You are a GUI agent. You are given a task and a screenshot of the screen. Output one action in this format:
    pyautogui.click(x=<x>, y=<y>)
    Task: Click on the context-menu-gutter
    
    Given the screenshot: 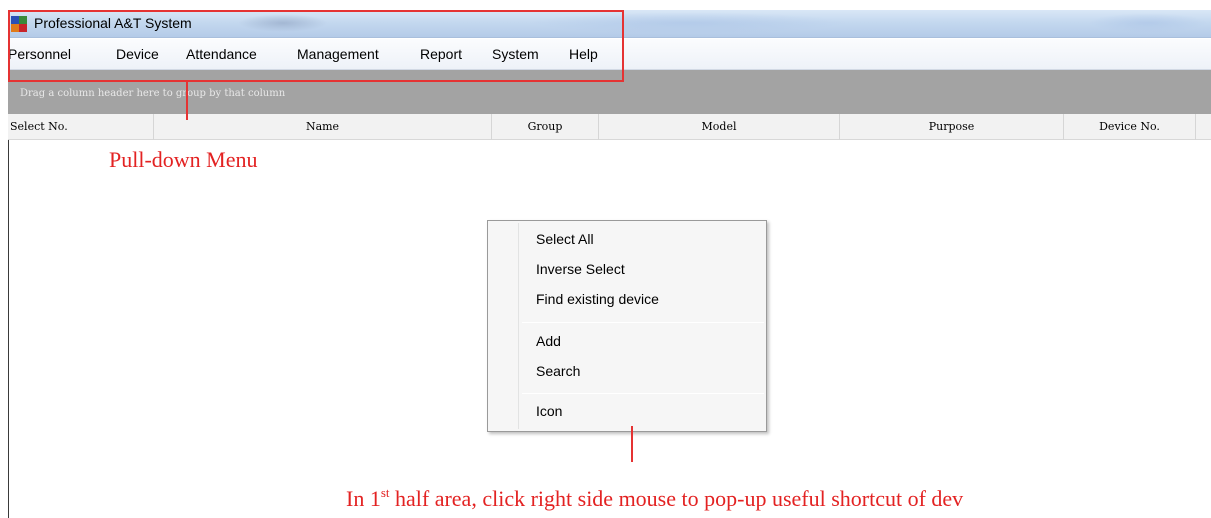 What is the action you would take?
    pyautogui.click(x=518, y=326)
    